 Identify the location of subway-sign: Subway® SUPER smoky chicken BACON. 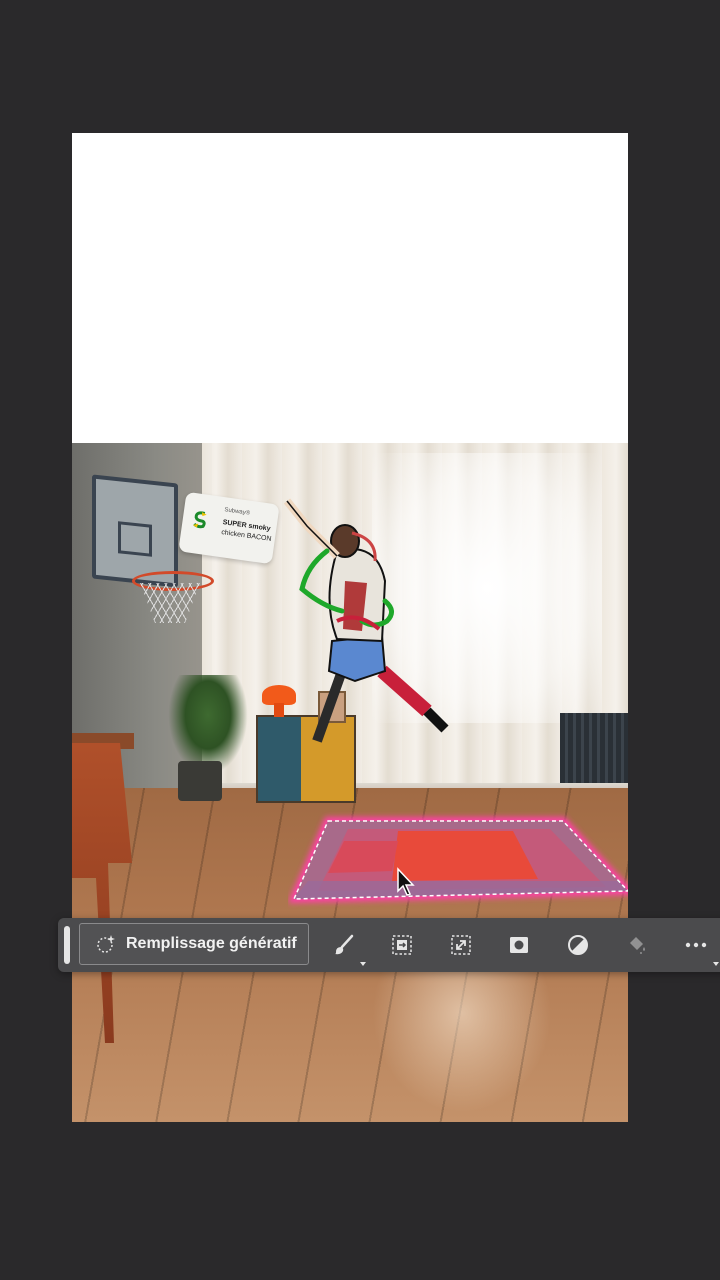
(229, 528).